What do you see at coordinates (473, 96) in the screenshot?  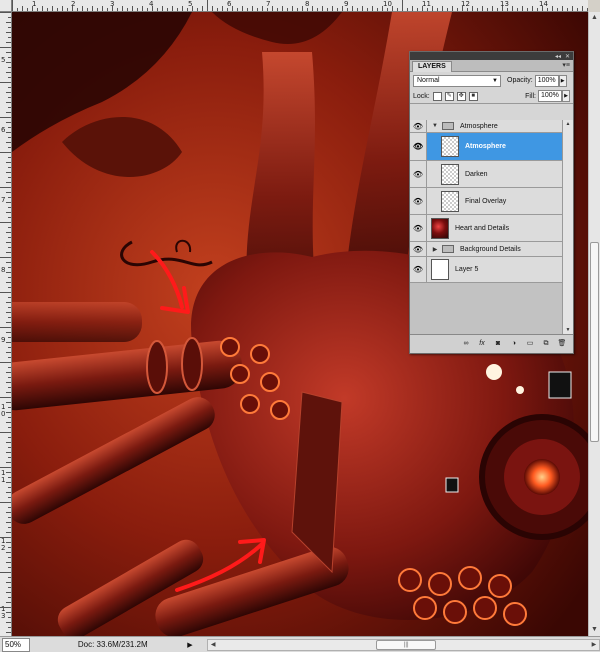 I see `lock-all-icon: ■` at bounding box center [473, 96].